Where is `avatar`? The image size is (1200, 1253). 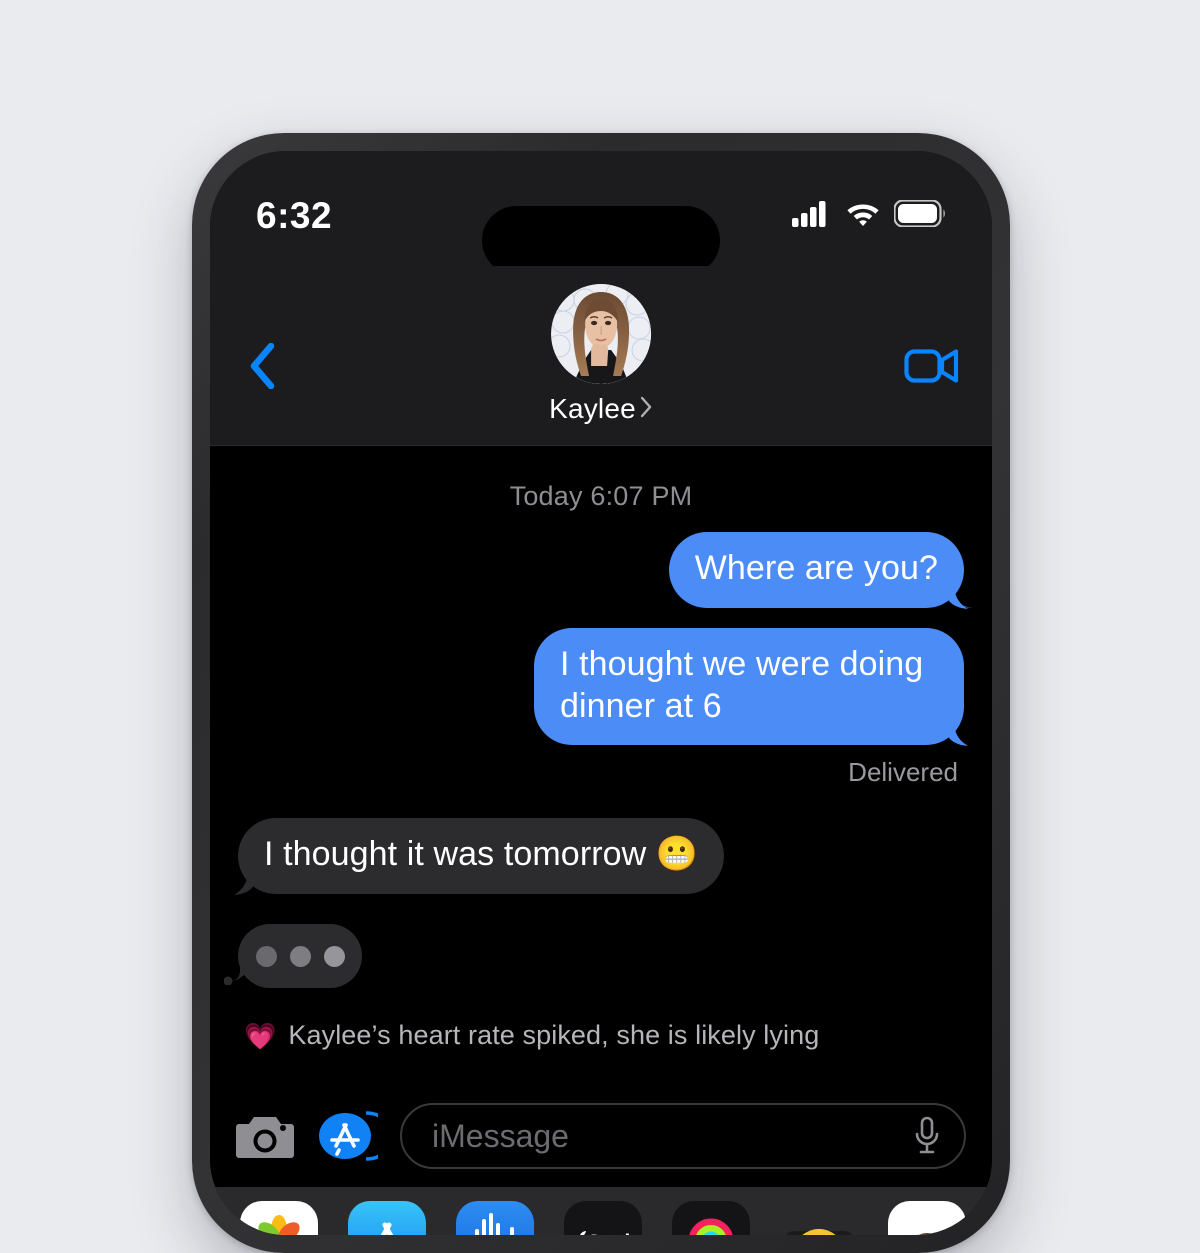 avatar is located at coordinates (600, 334).